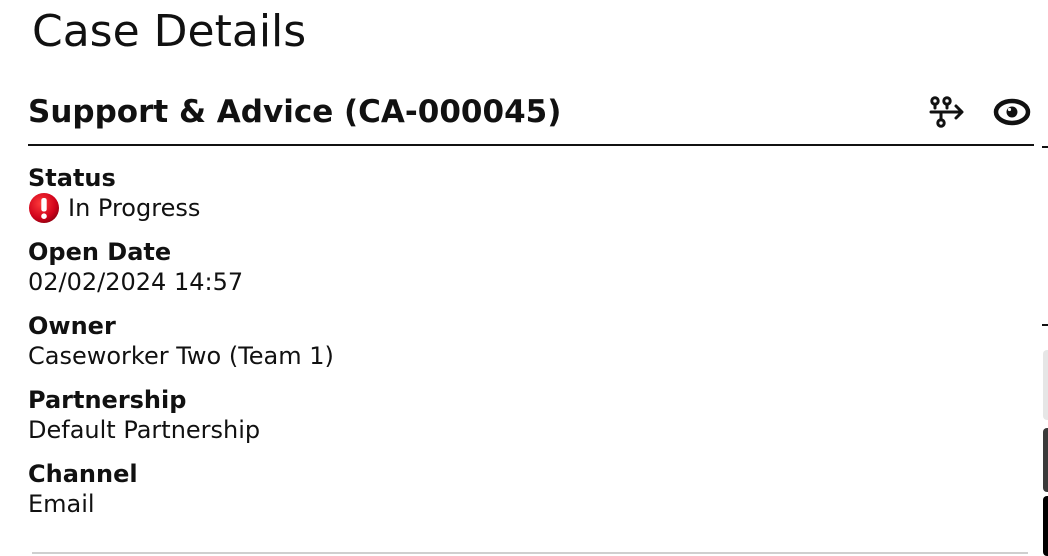 The image size is (1048, 556). I want to click on status-value: In Progress, so click(134, 208).